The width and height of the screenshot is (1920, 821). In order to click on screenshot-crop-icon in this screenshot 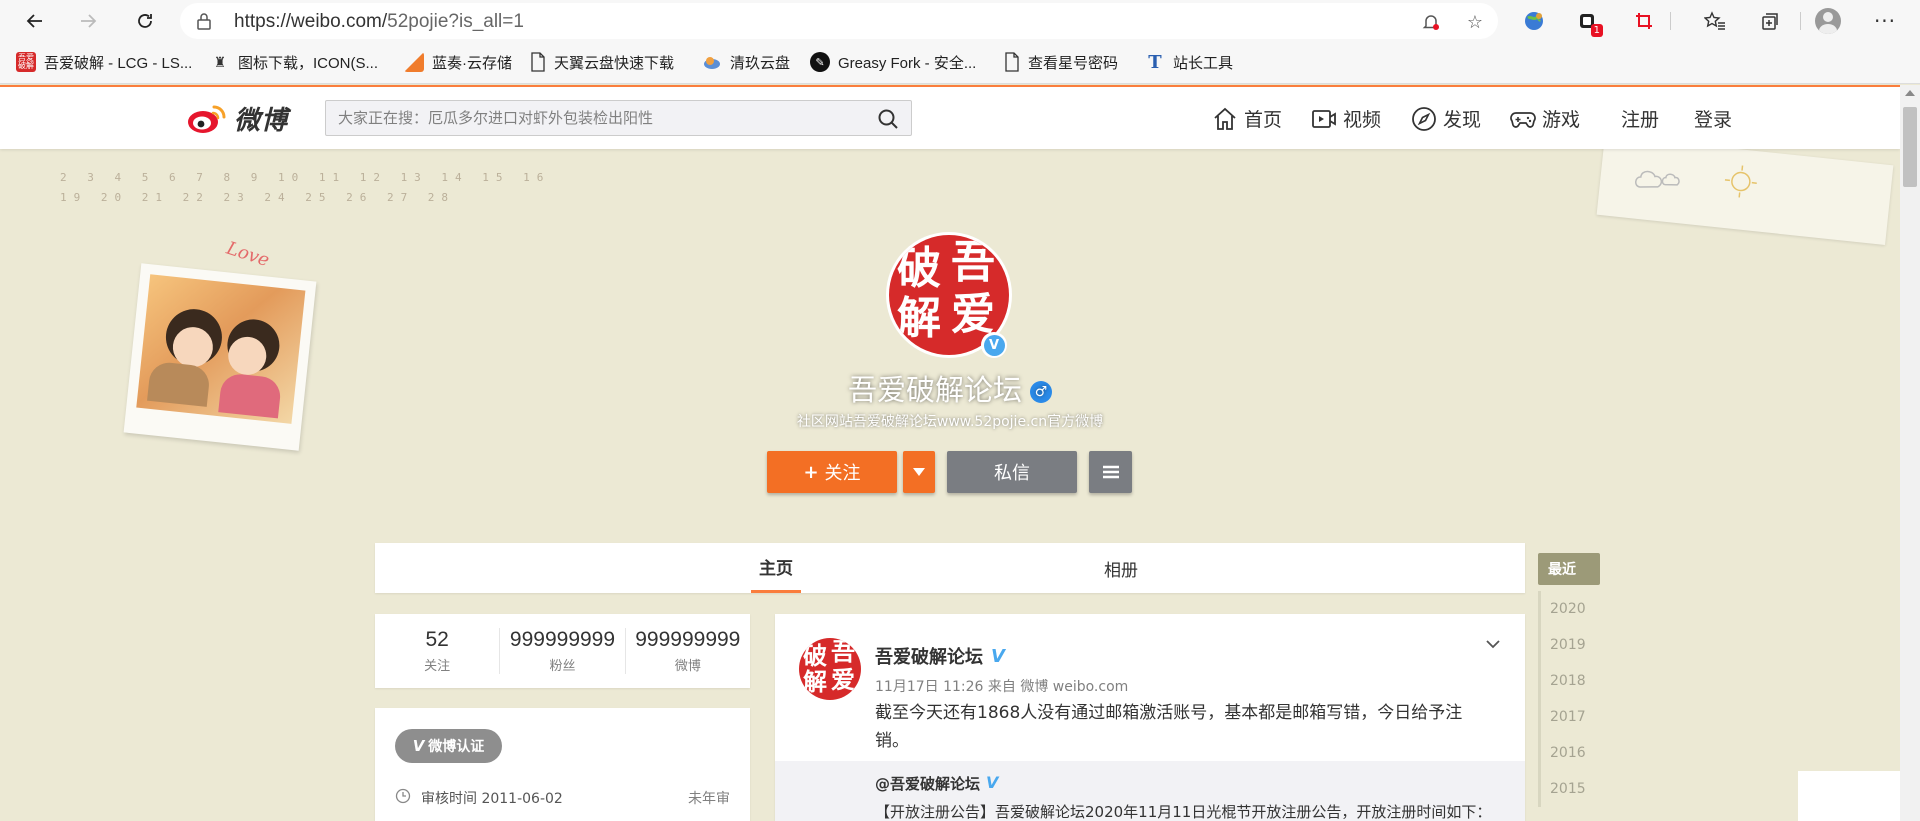, I will do `click(1644, 21)`.